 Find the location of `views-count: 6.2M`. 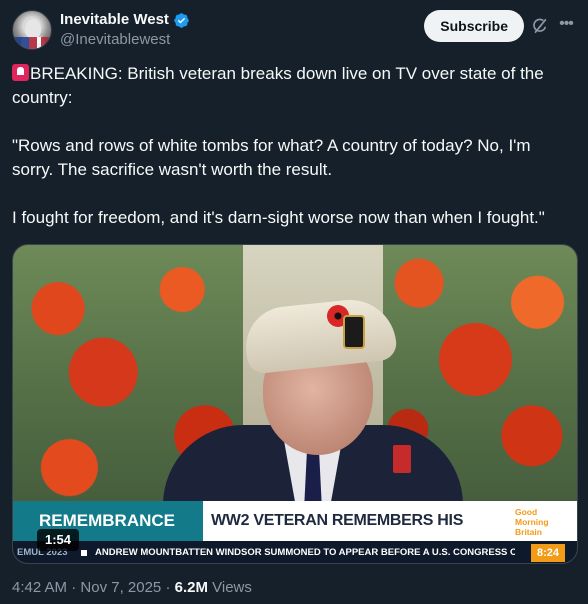

views-count: 6.2M is located at coordinates (191, 587).